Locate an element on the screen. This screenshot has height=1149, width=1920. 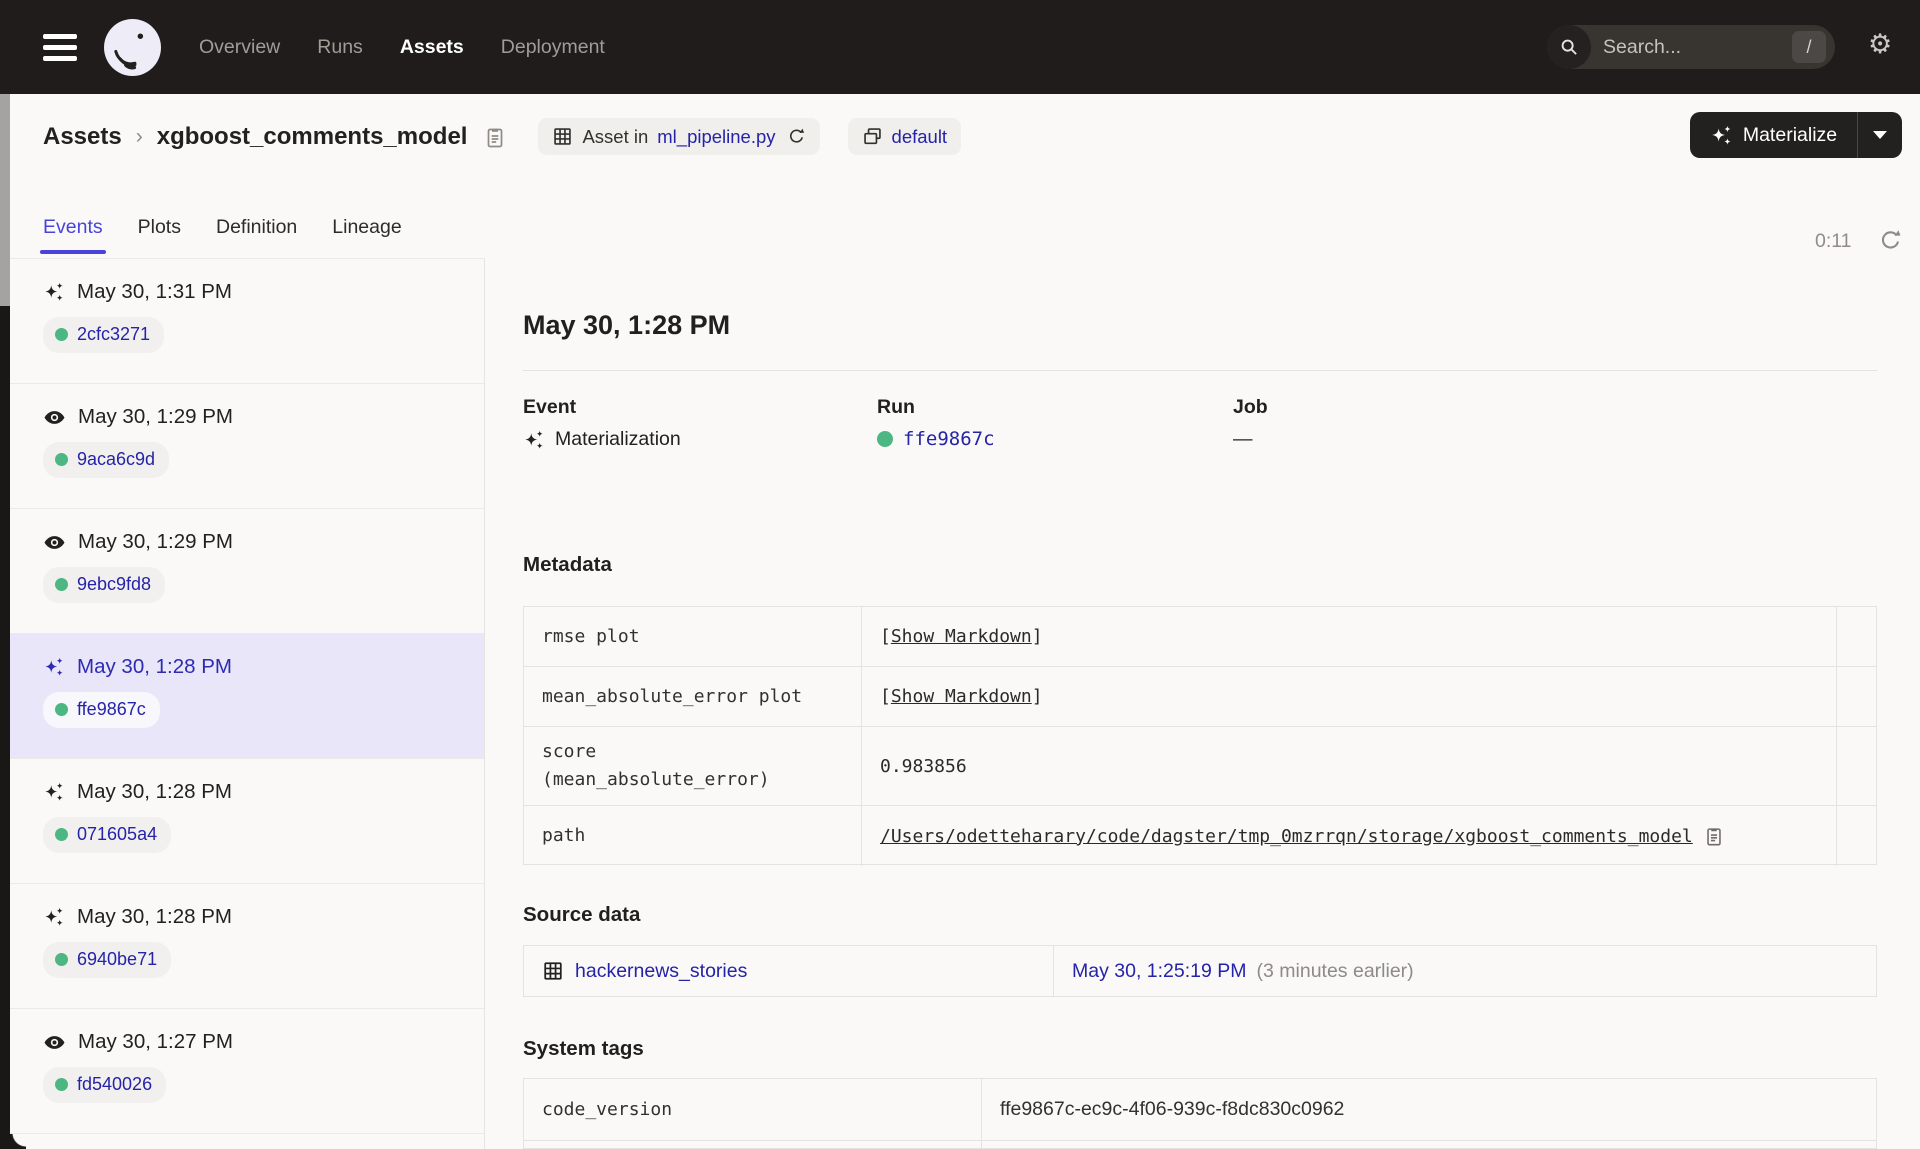
breadcrumb-assets-link: Assets is located at coordinates (82, 137).